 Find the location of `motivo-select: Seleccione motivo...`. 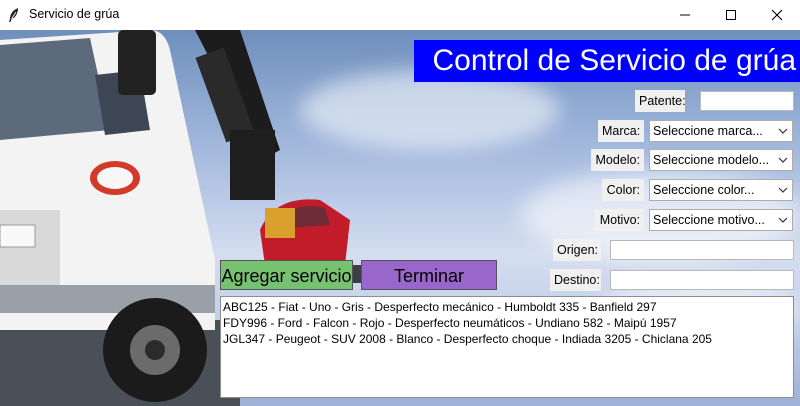

motivo-select: Seleccione motivo... is located at coordinates (721, 220).